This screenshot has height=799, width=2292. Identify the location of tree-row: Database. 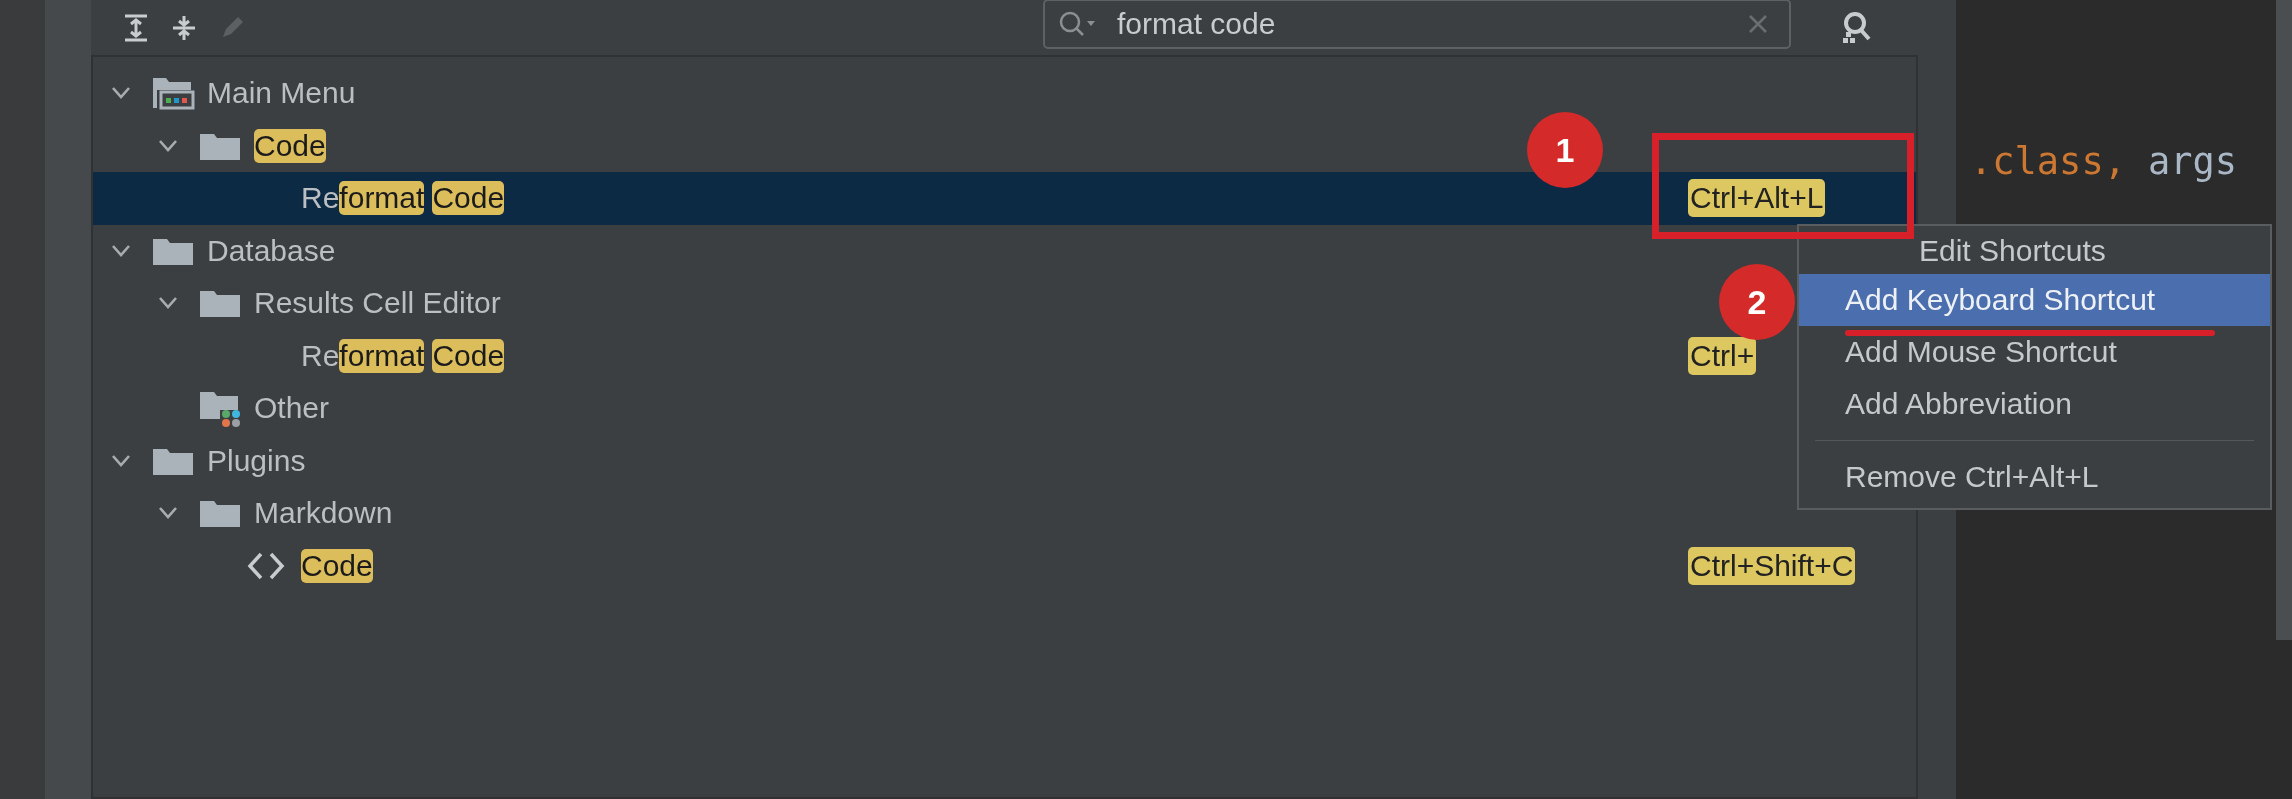
(214, 250).